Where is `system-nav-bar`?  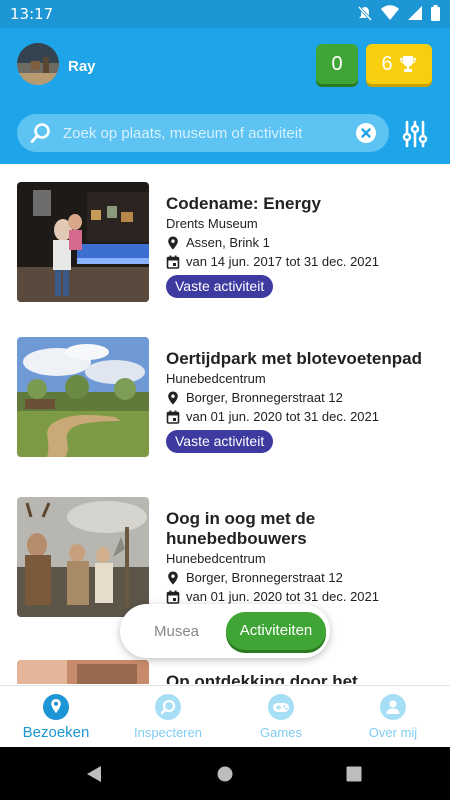
system-nav-bar is located at coordinates (225, 773).